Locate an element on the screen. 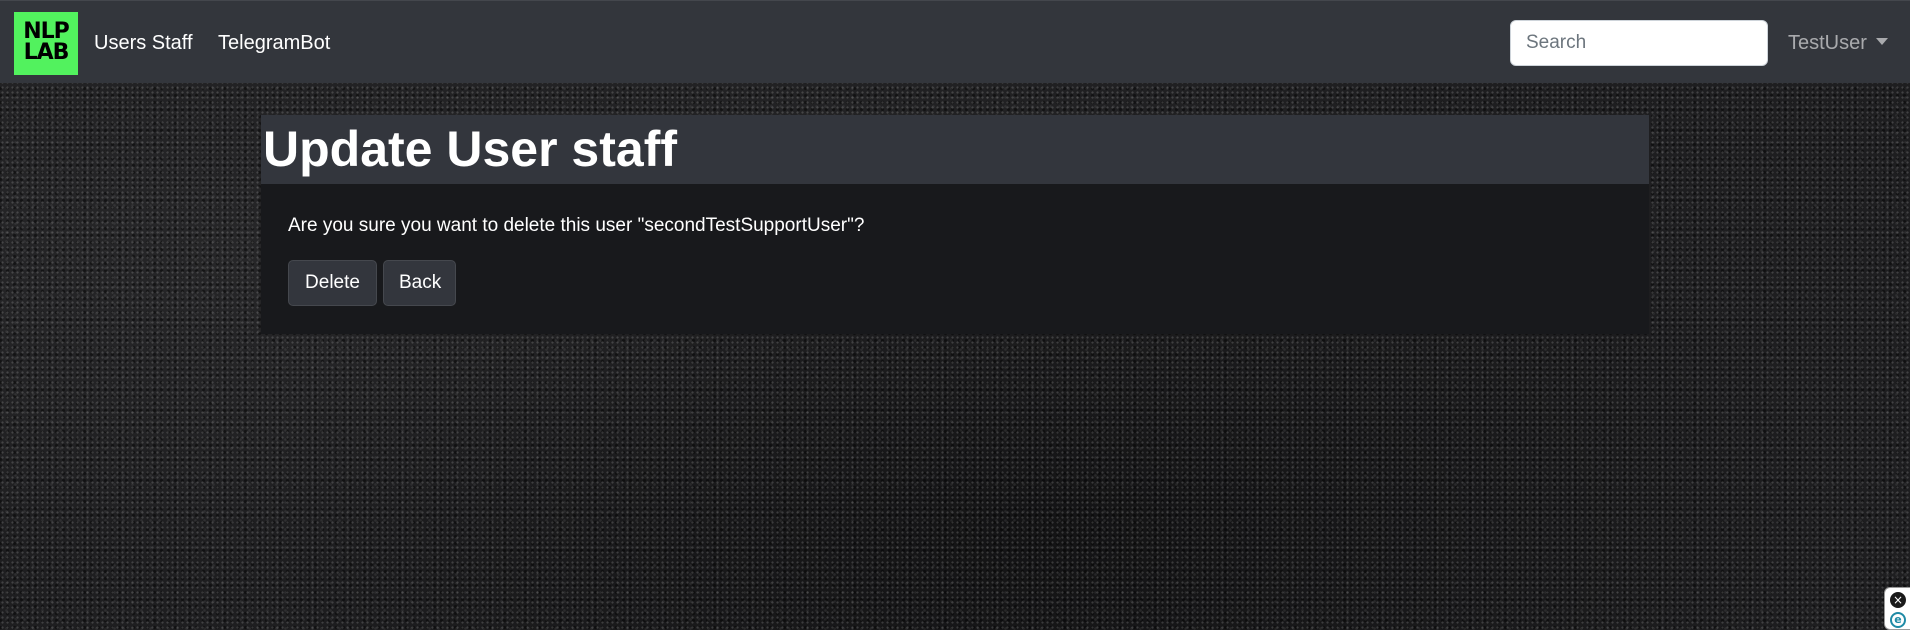 Image resolution: width=1910 pixels, height=630 pixels. corner-widget: × e is located at coordinates (1897, 608).